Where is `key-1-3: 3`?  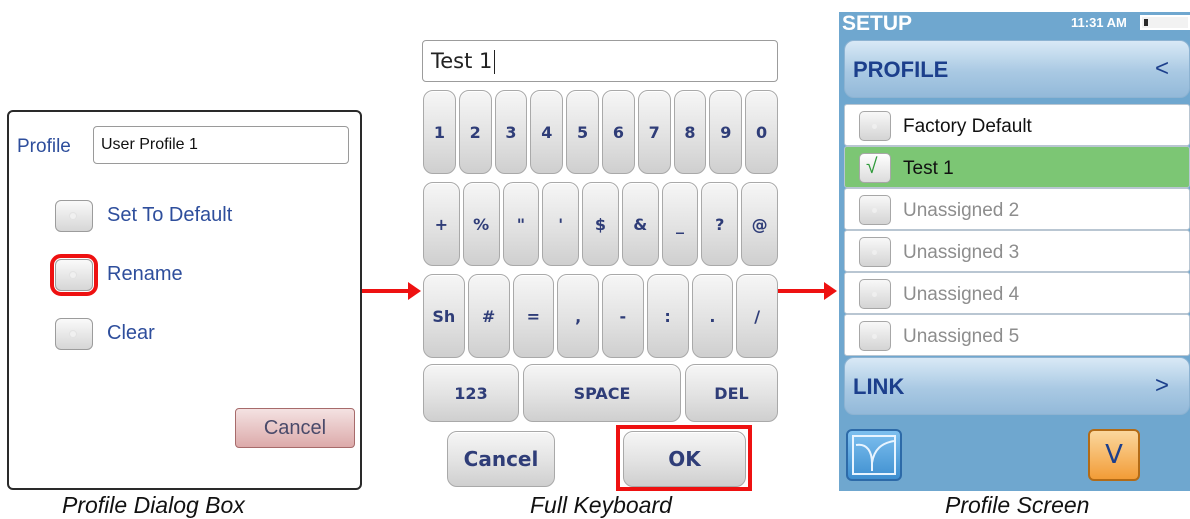 key-1-3: 3 is located at coordinates (511, 132).